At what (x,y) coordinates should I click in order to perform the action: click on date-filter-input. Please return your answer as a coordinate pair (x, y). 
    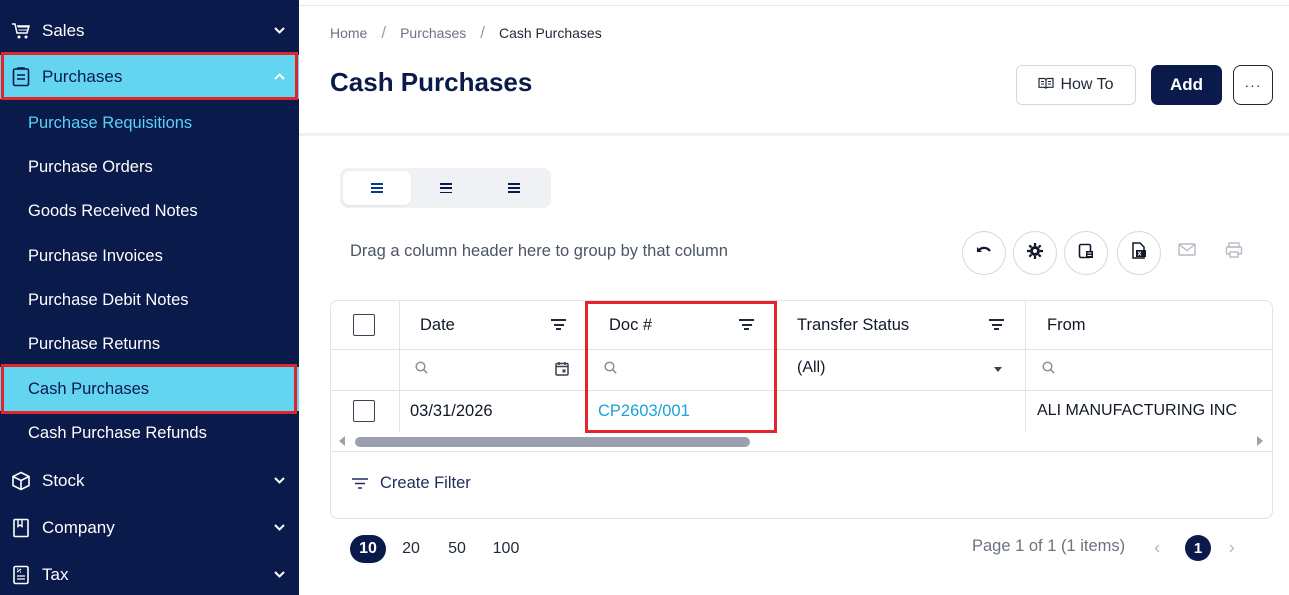
    Looking at the image, I should click on (421, 369).